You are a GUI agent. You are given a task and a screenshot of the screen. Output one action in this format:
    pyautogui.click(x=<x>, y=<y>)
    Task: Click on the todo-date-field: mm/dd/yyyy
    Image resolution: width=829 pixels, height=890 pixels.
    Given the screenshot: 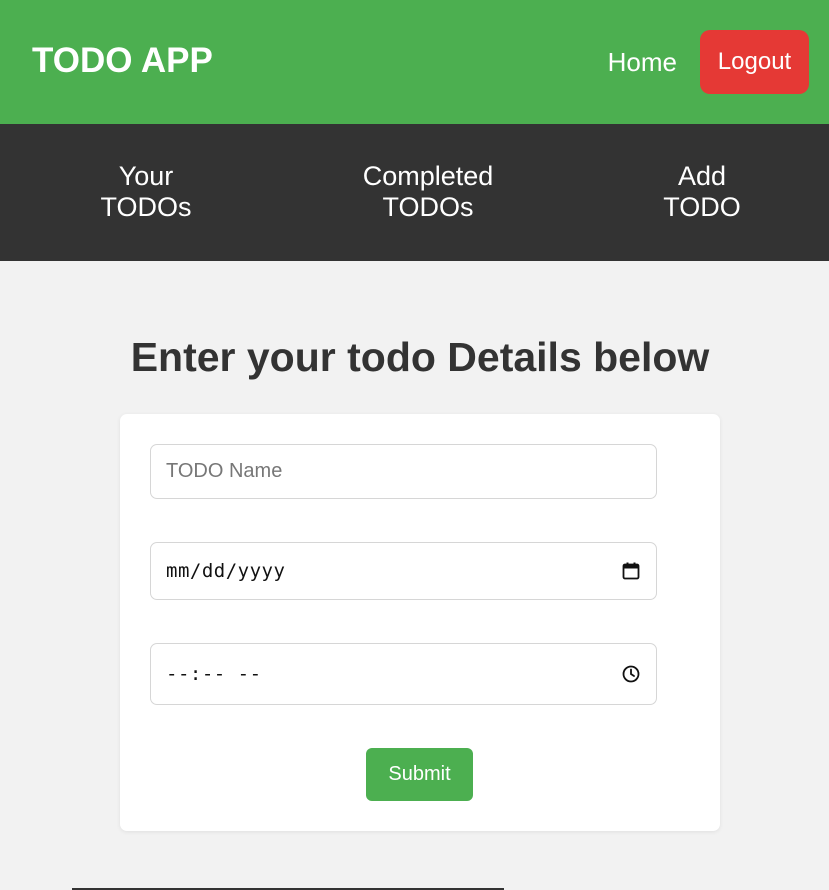 What is the action you would take?
    pyautogui.click(x=403, y=571)
    